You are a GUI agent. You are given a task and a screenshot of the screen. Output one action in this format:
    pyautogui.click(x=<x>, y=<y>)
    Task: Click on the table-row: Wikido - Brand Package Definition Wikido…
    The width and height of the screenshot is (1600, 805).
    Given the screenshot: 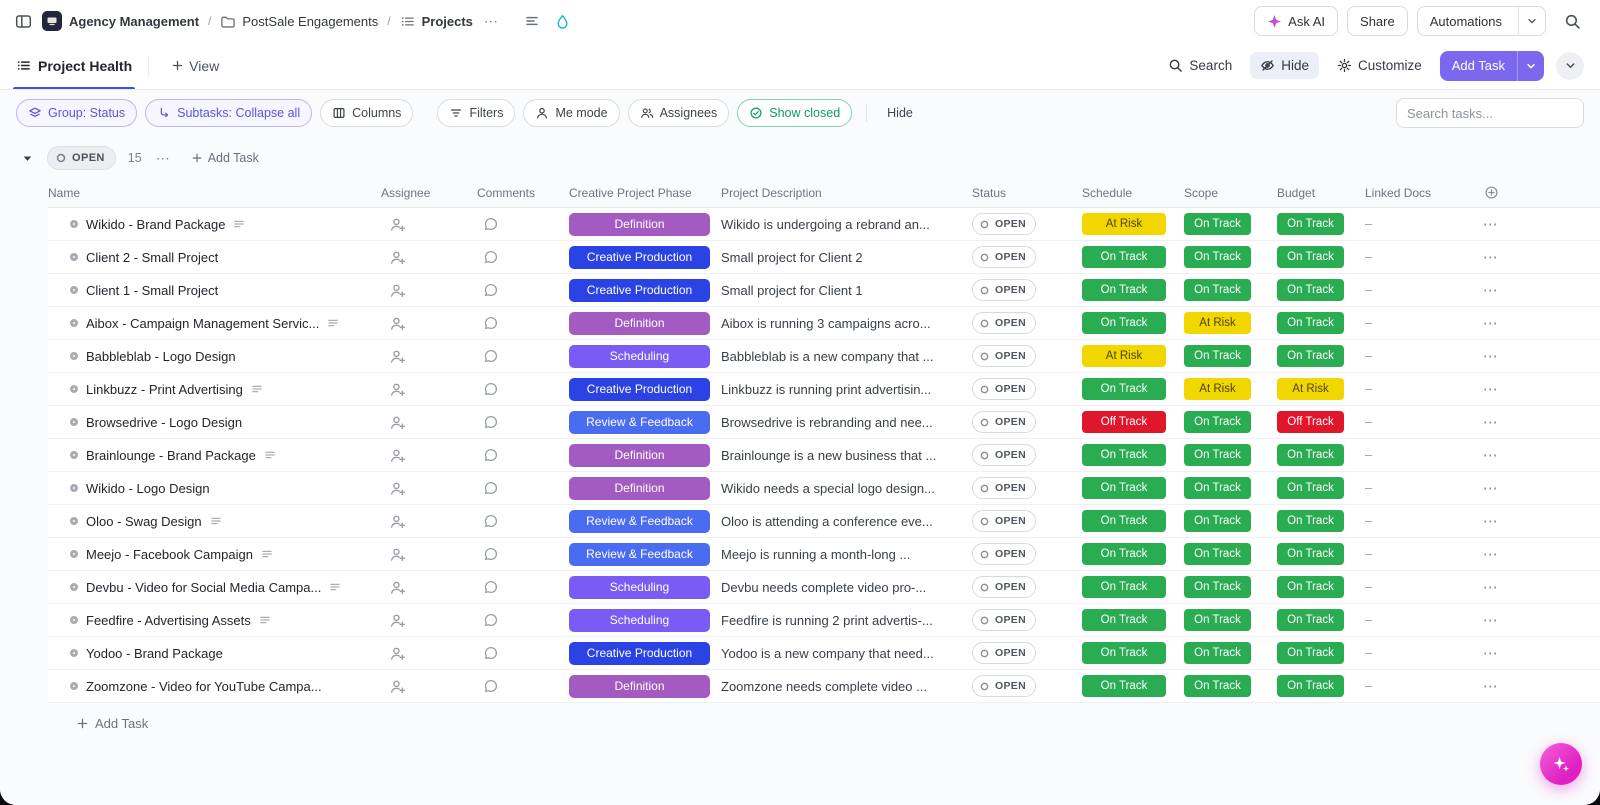 What is the action you would take?
    pyautogui.click(x=824, y=224)
    